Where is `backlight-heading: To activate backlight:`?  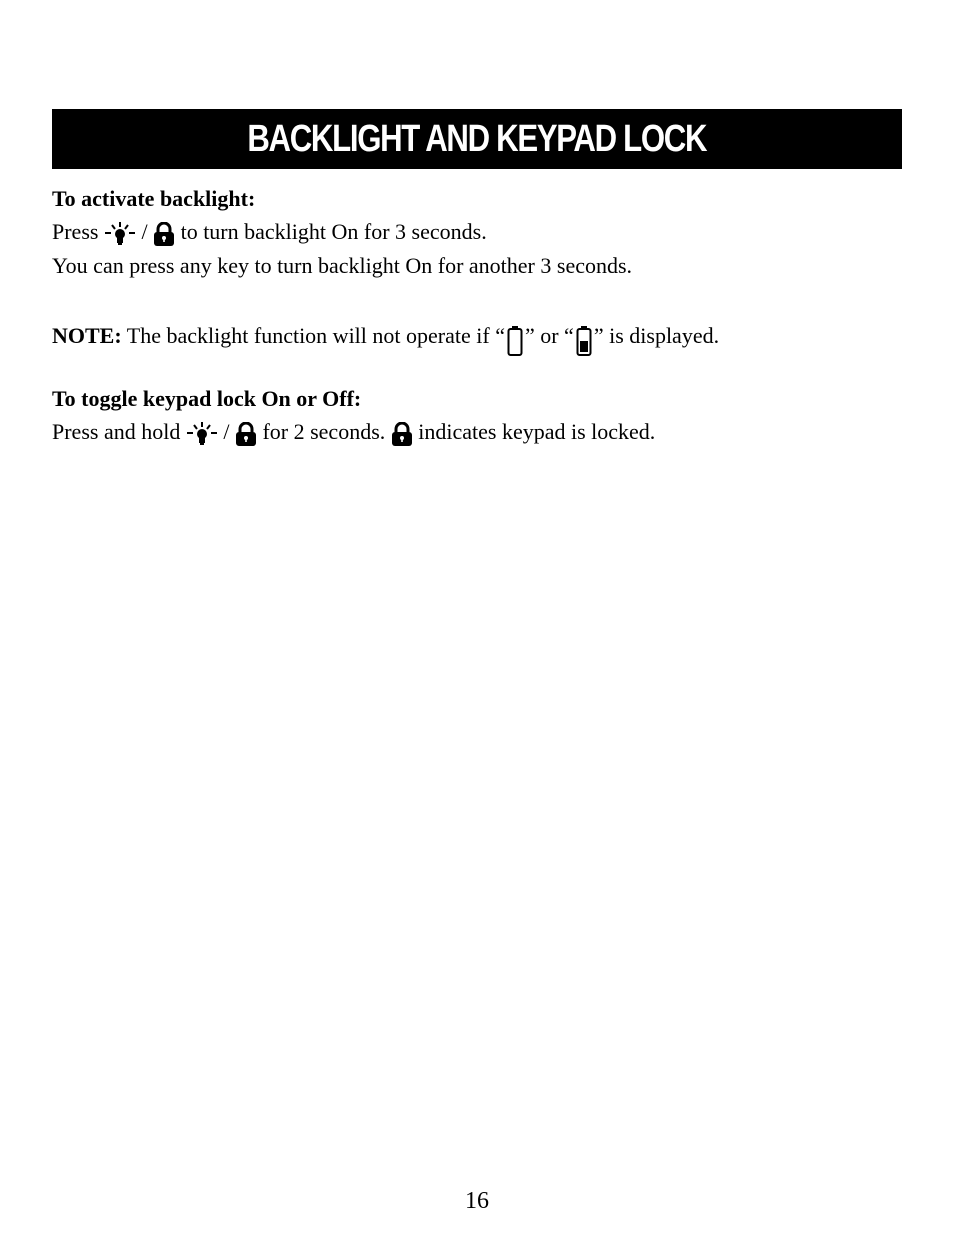 backlight-heading: To activate backlight: is located at coordinates (154, 198).